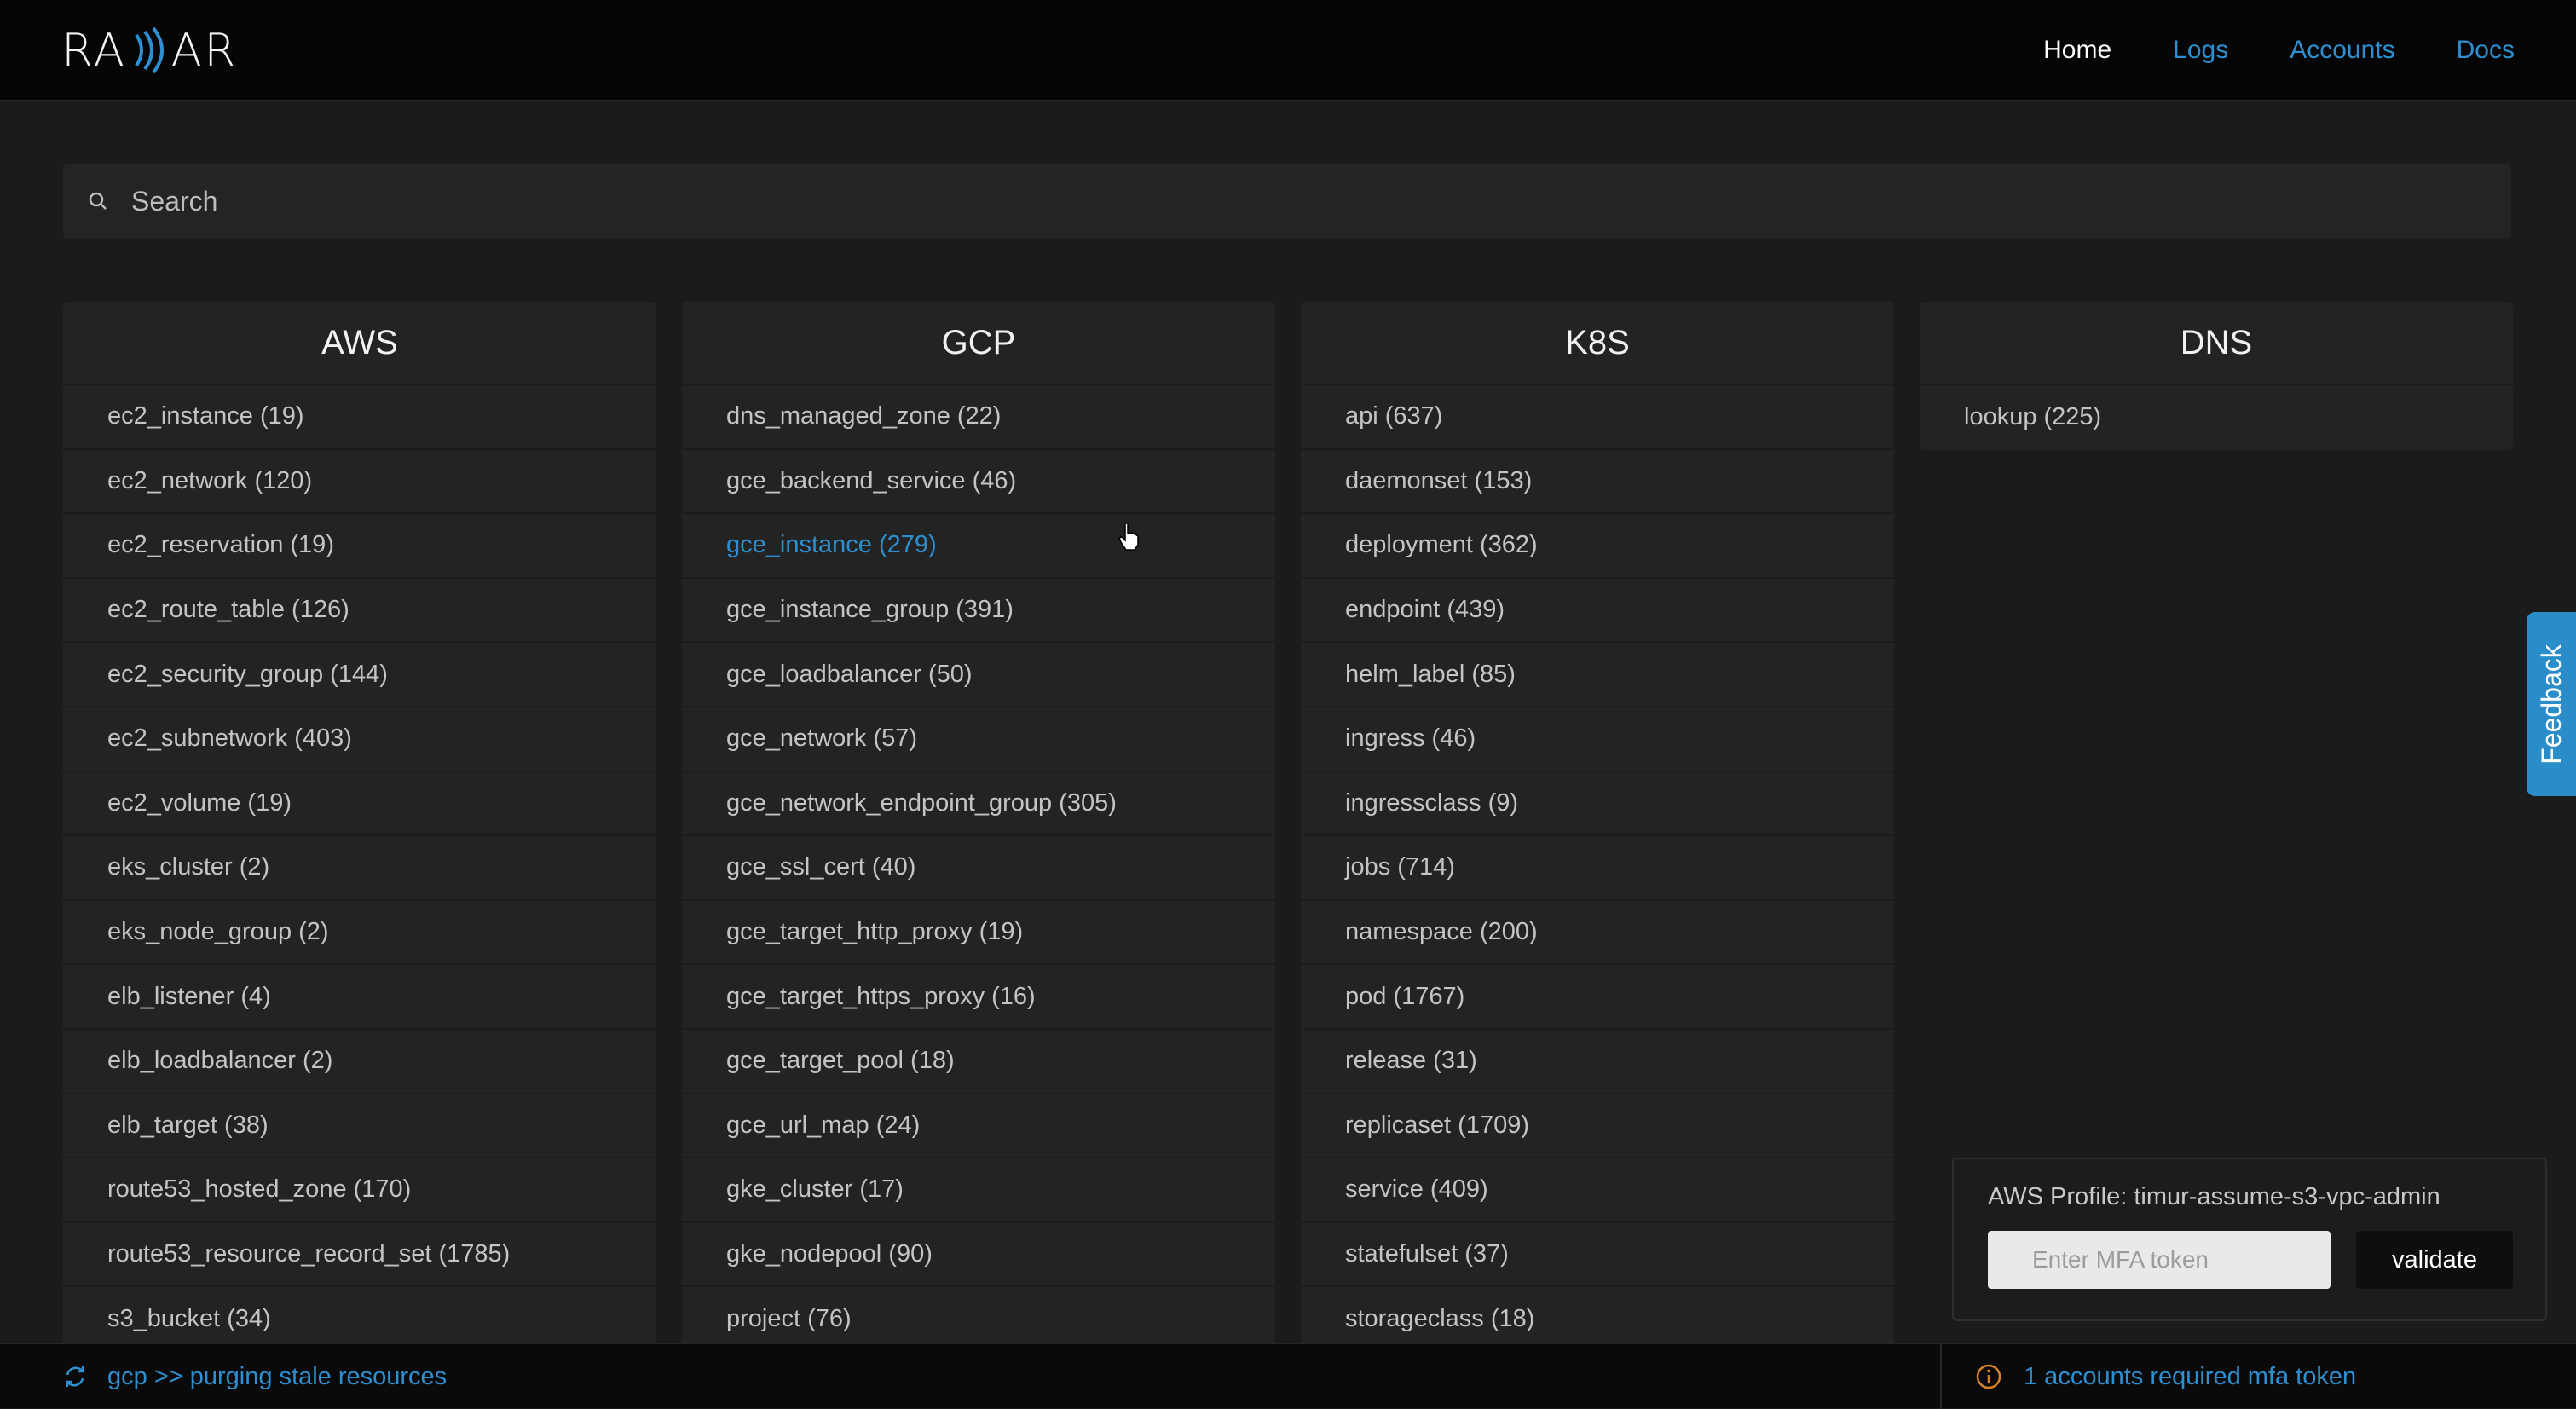 The height and width of the screenshot is (1409, 2576). Describe the element at coordinates (359, 1319) in the screenshot. I see `list-item: s3_bucket (34)` at that location.